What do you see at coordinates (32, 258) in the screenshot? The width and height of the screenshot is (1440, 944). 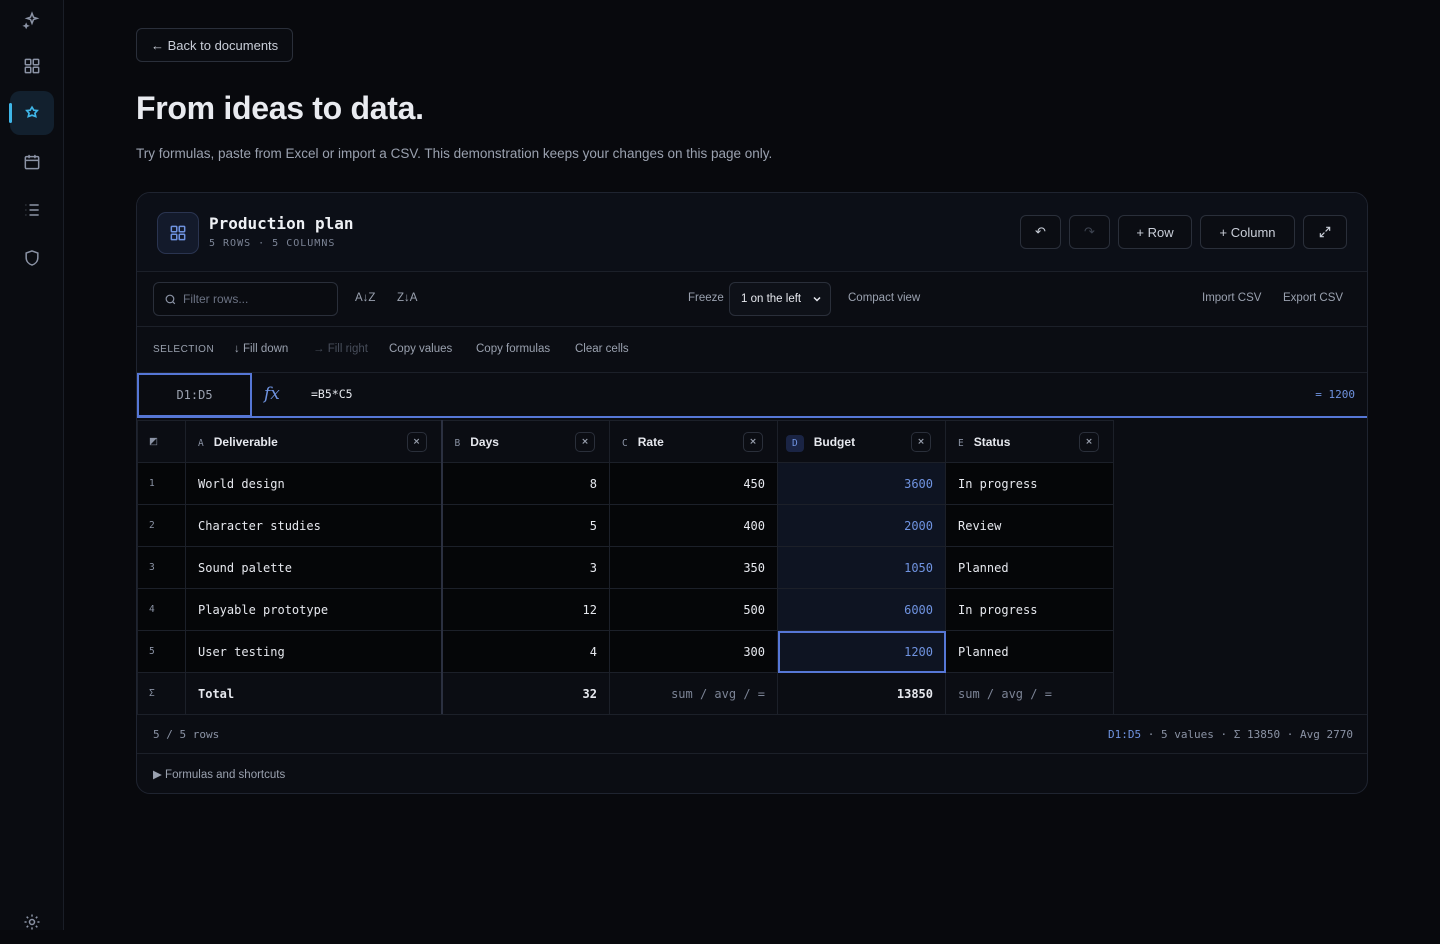 I see `shield-icon` at bounding box center [32, 258].